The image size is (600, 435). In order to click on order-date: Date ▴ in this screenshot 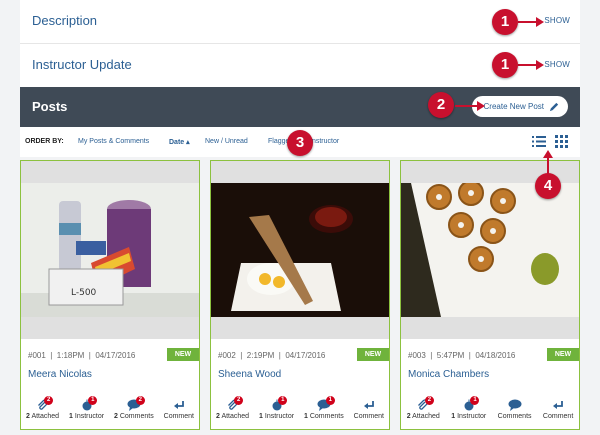, I will do `click(179, 142)`.